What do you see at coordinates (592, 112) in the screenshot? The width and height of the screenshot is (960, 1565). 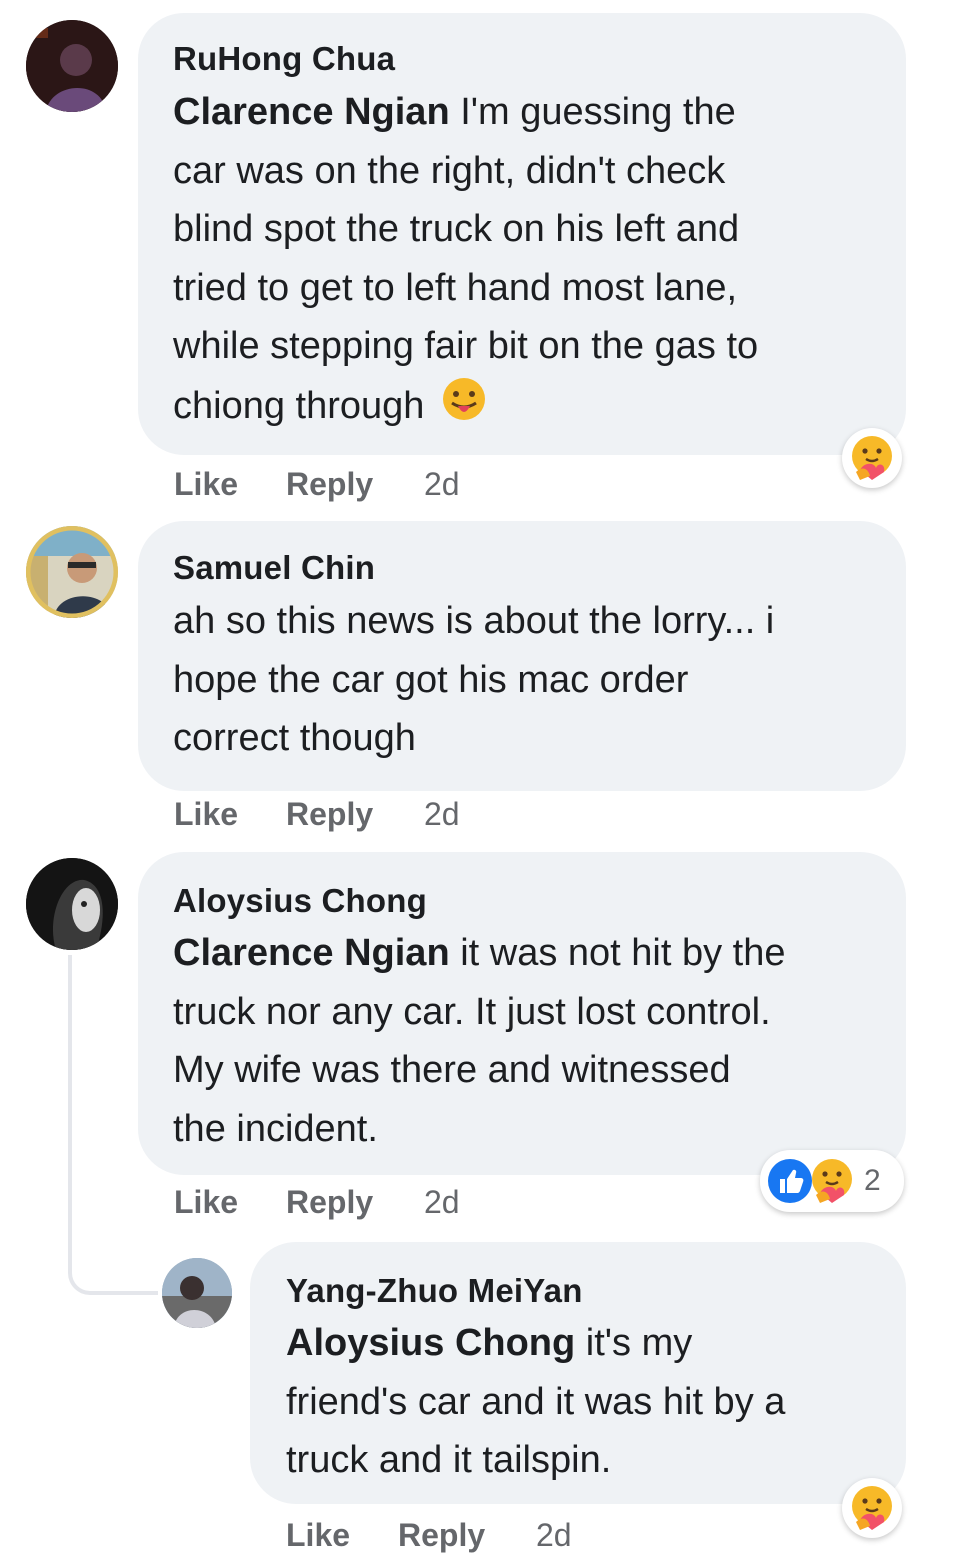 I see `comment-line-text: I'm guessing the` at bounding box center [592, 112].